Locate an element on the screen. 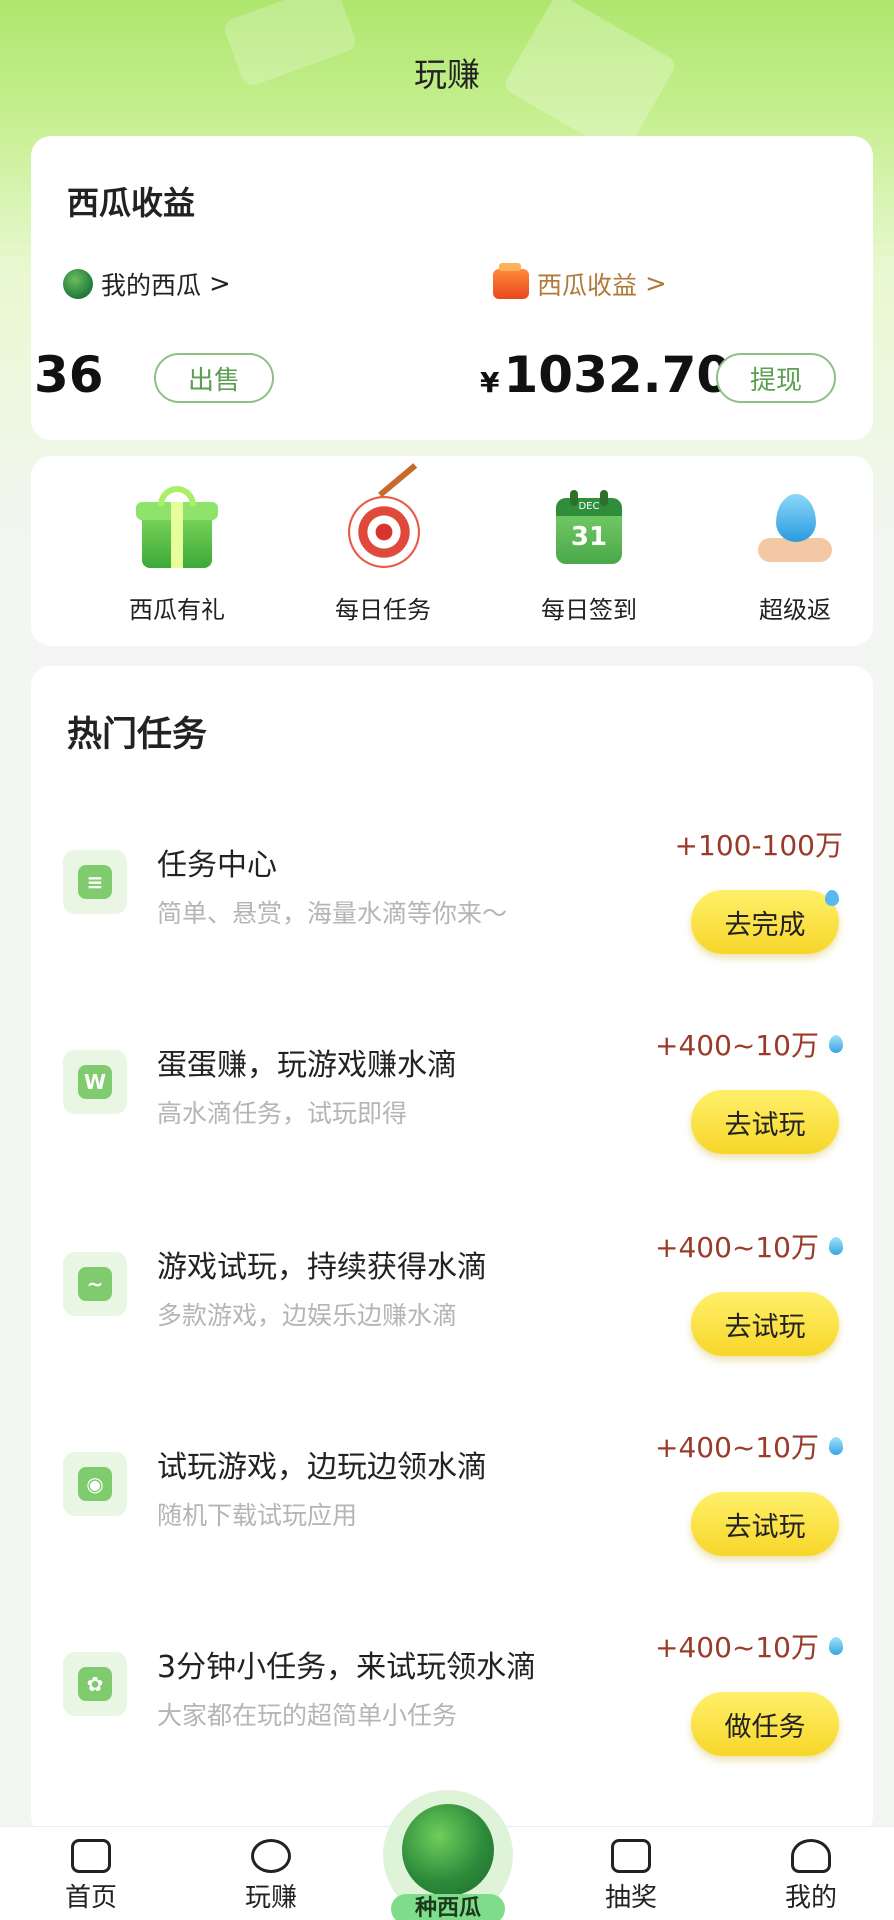  task-desc: 多款游戏，边娱乐边赚水滴 is located at coordinates (307, 1315).